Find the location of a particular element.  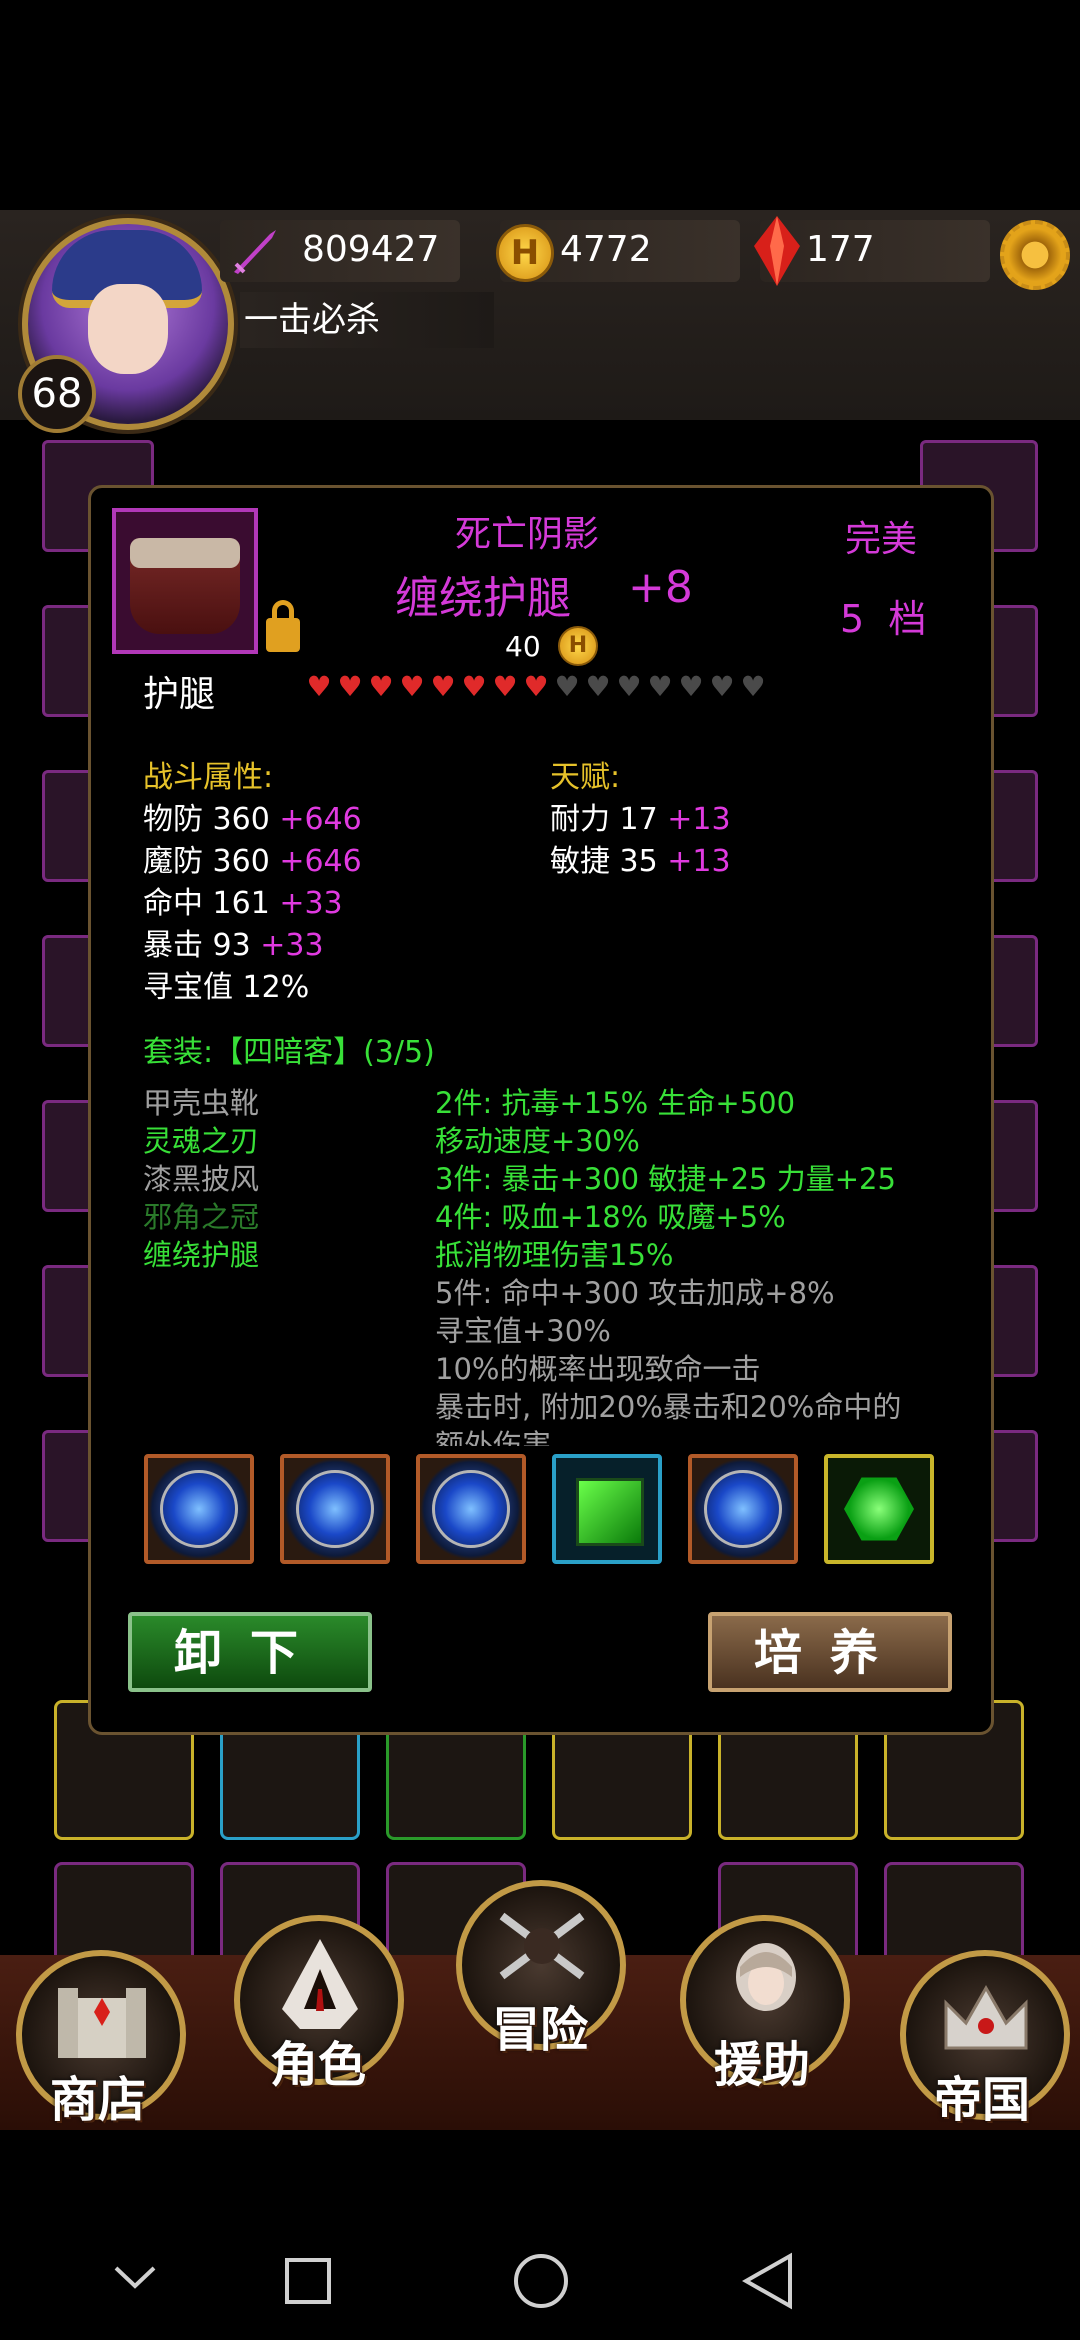

combat-stat-row: 魔防 360 +646 is located at coordinates (343, 857).